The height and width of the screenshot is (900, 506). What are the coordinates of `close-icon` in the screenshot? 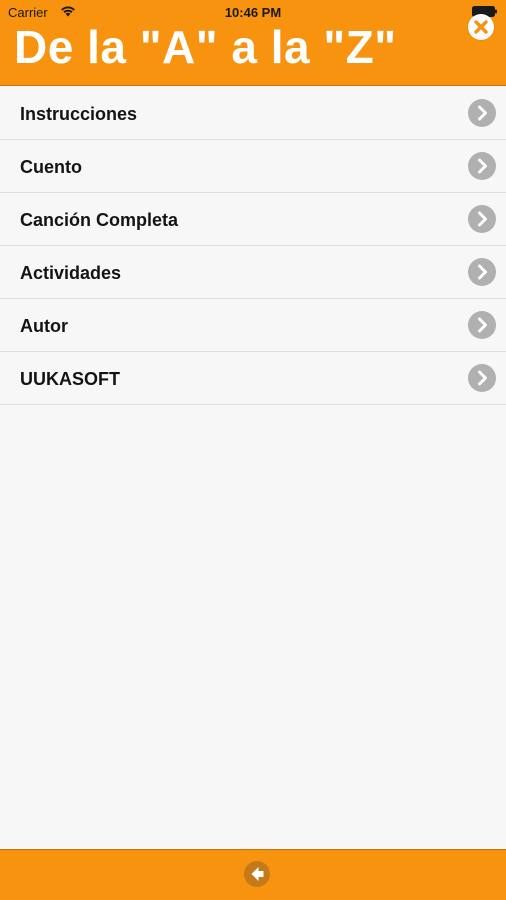 It's located at (481, 27).